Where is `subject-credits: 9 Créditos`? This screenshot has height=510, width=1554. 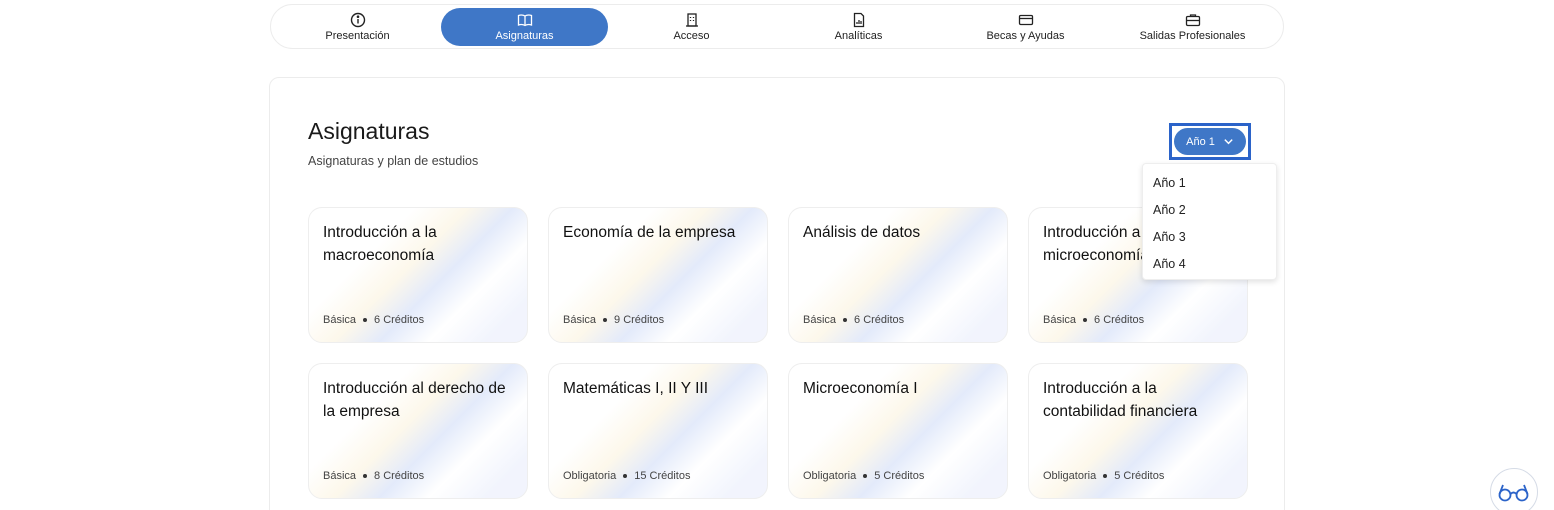
subject-credits: 9 Créditos is located at coordinates (639, 320).